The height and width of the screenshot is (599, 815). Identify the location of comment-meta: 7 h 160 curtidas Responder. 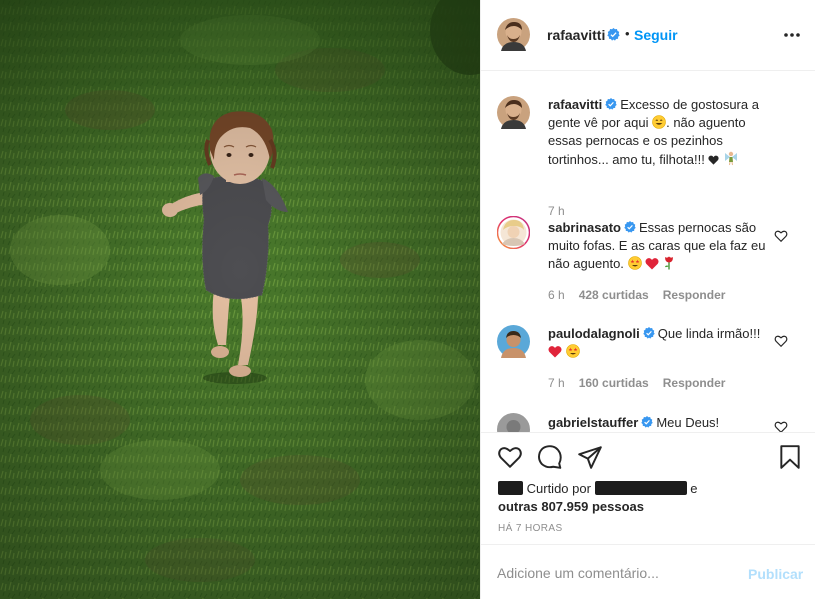
(643, 383).